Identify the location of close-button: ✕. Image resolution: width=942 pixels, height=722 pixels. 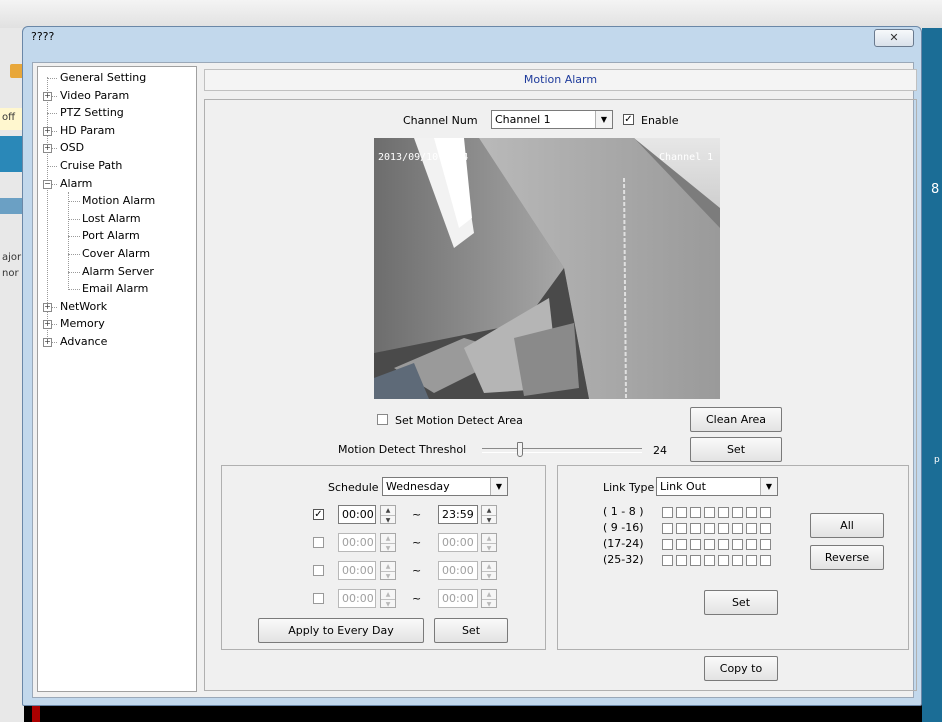
(894, 38).